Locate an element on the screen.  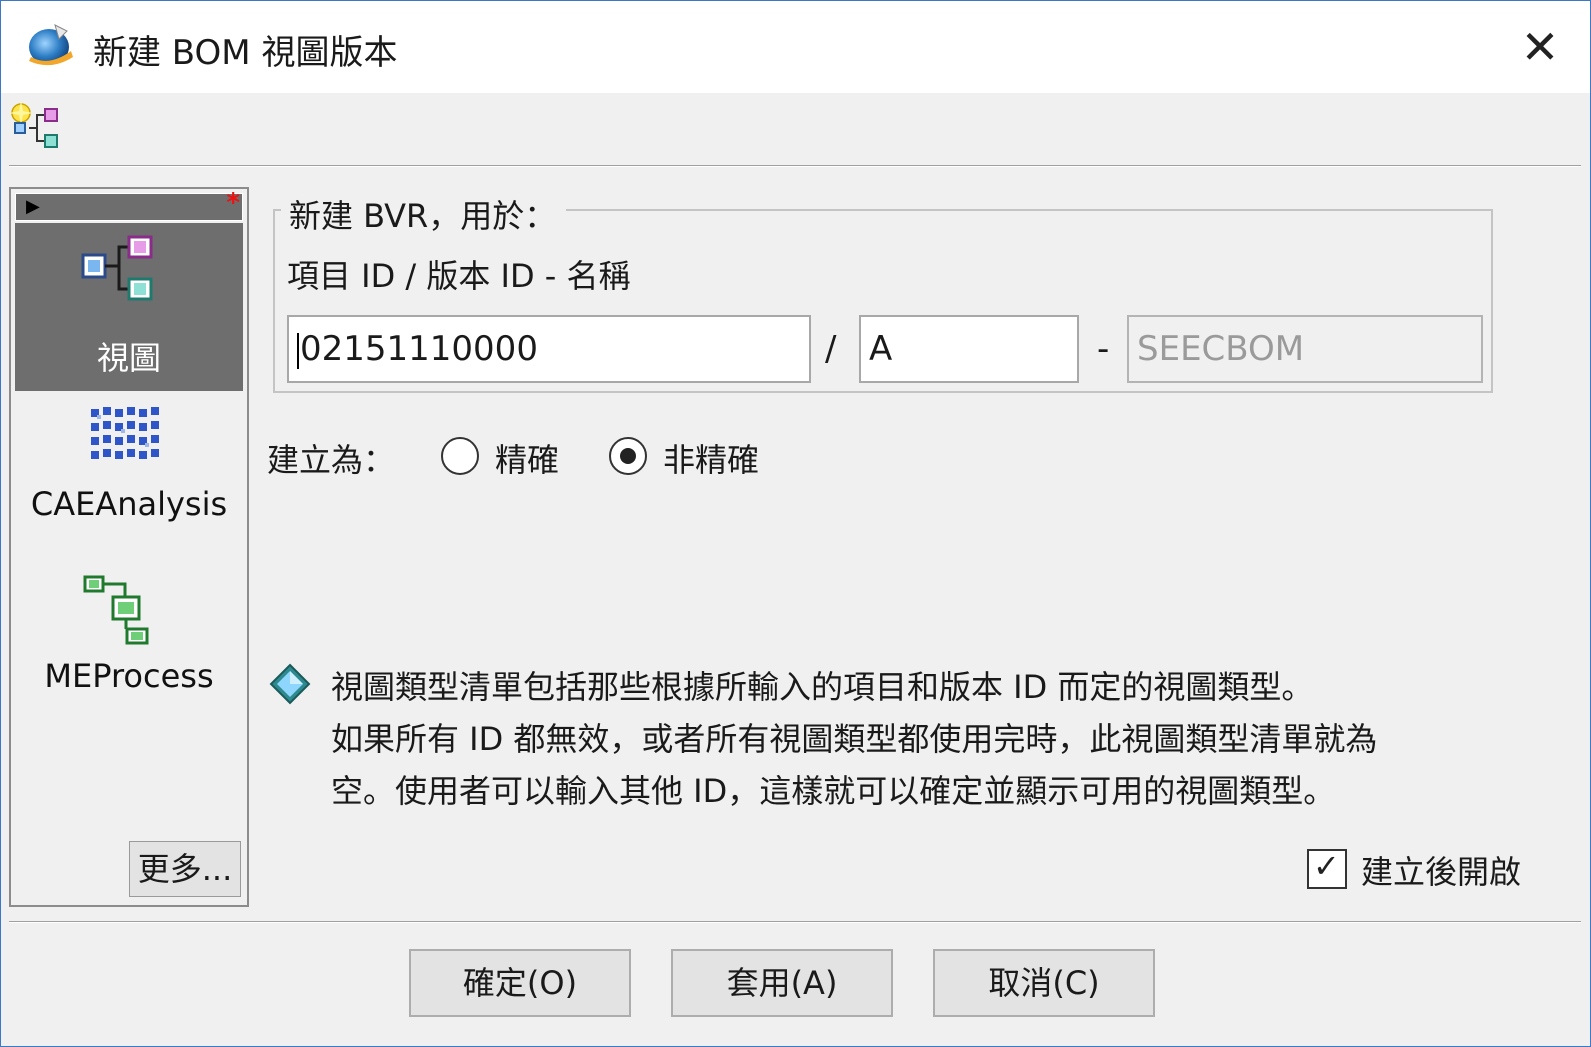
me-process-icon is located at coordinates (116, 610).